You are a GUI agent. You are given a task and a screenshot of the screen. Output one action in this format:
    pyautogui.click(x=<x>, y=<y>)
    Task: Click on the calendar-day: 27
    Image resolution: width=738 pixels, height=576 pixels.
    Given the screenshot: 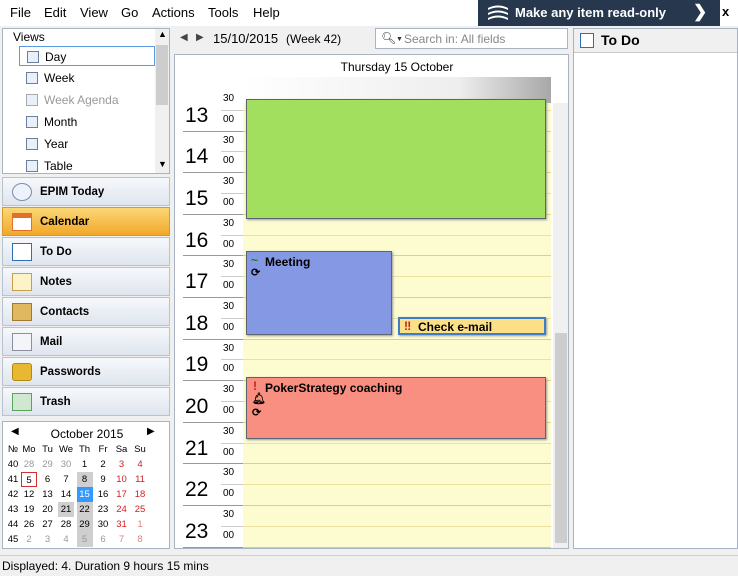 What is the action you would take?
    pyautogui.click(x=48, y=524)
    